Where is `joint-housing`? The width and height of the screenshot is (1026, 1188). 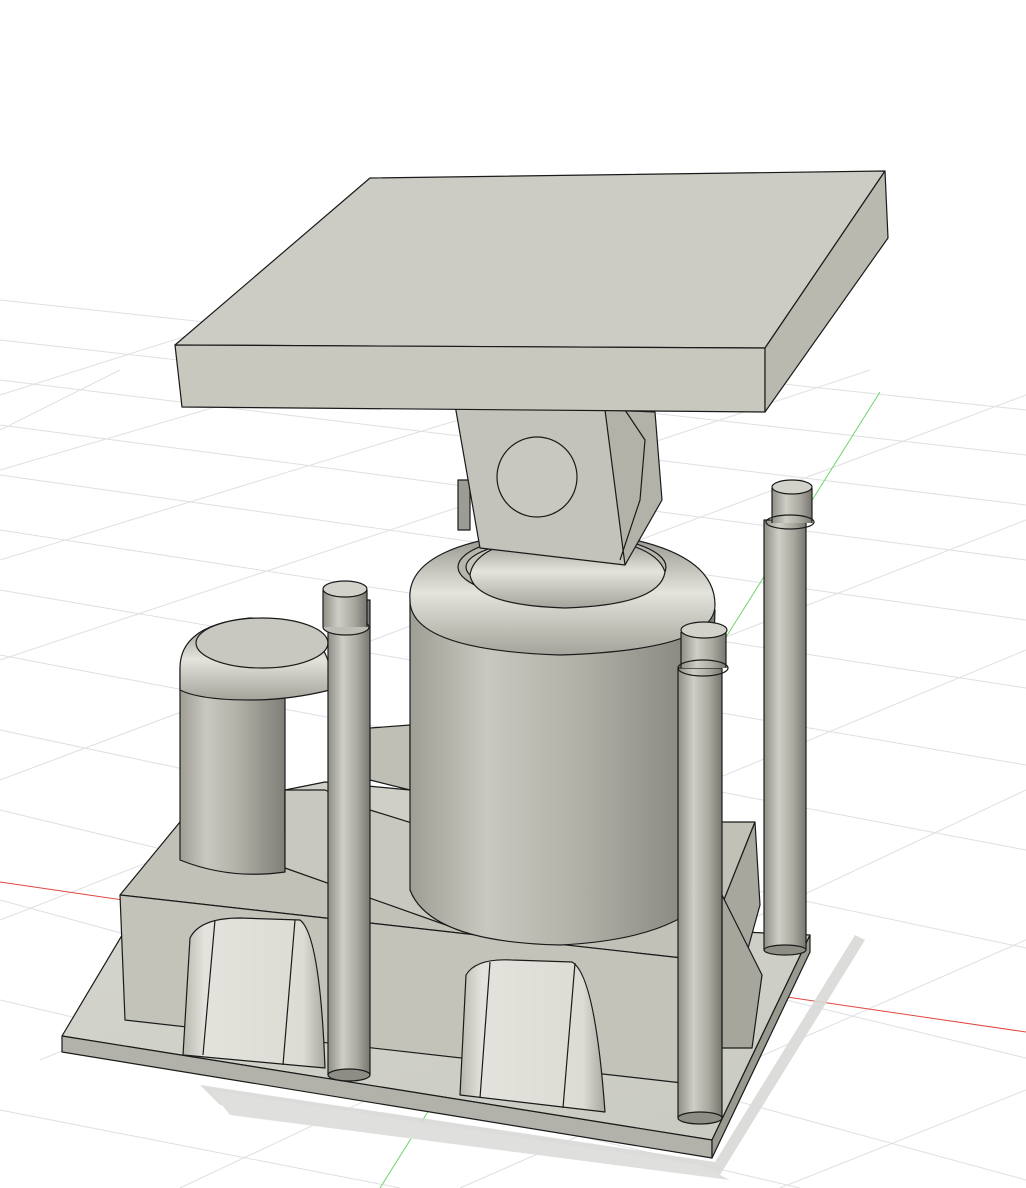
joint-housing is located at coordinates (558, 485).